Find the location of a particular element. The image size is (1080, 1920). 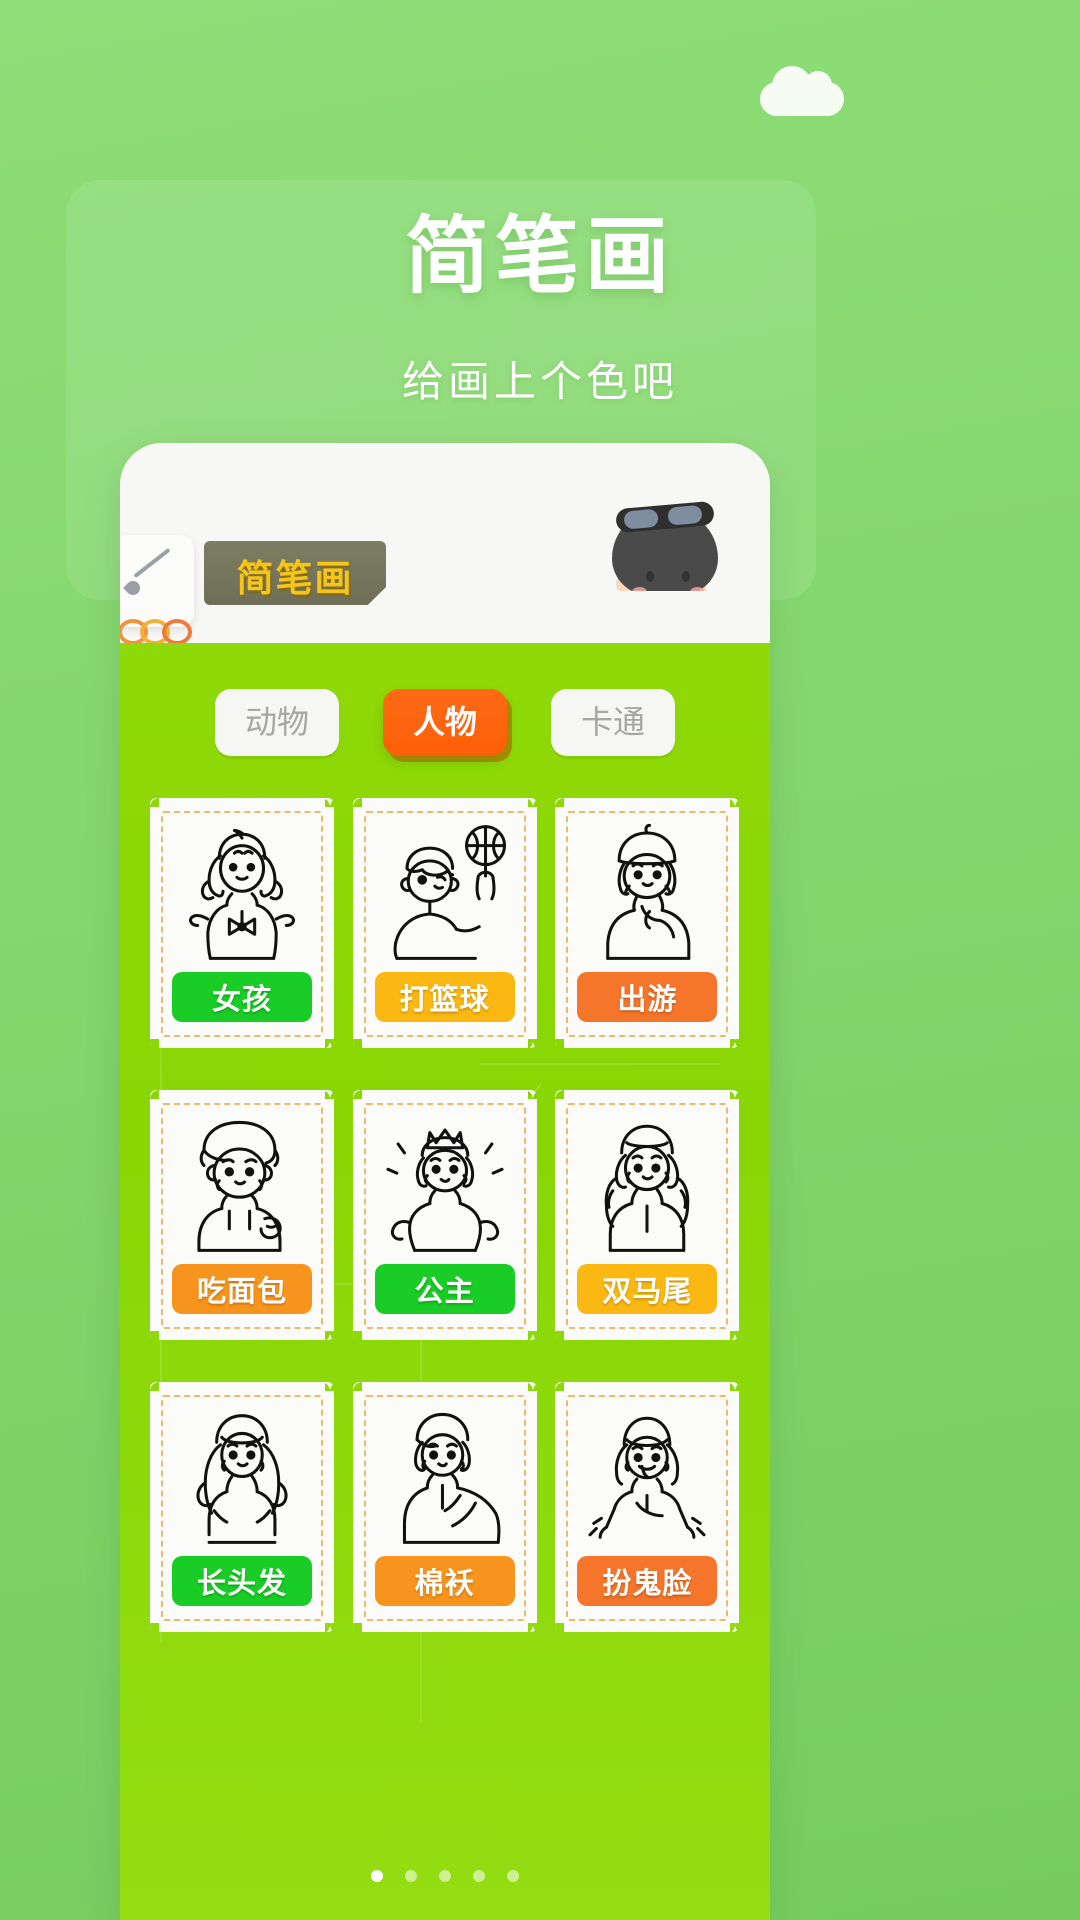

card-item: 棉袄 is located at coordinates (444, 1507).